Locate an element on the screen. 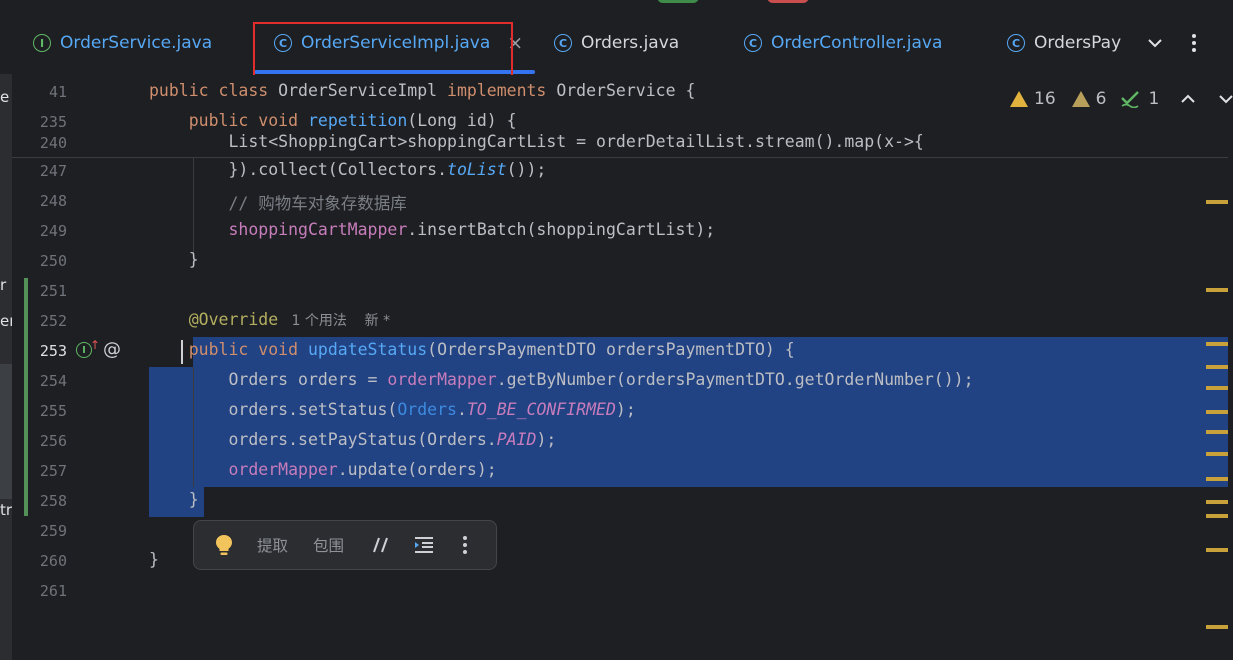 The height and width of the screenshot is (660, 1233). weak-warning-count: 6 is located at coordinates (1101, 99).